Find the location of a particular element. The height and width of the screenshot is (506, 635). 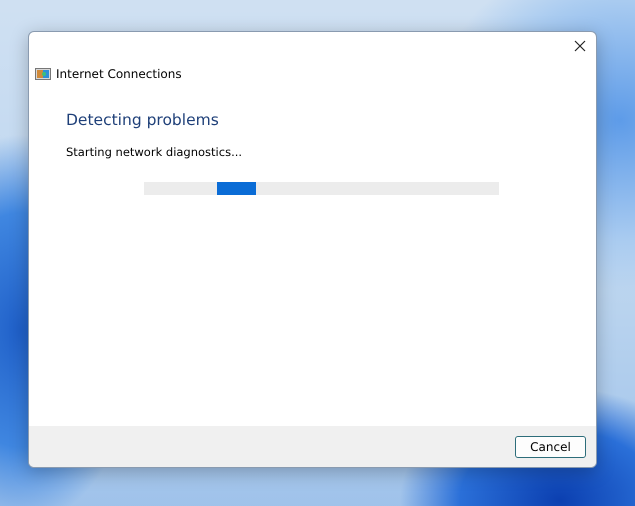

page-heading: Detecting problems is located at coordinates (143, 120).